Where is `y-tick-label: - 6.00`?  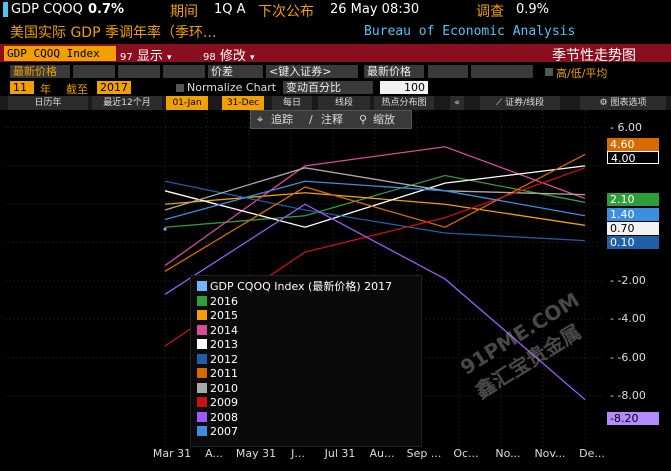
y-tick-label: - 6.00 is located at coordinates (626, 127).